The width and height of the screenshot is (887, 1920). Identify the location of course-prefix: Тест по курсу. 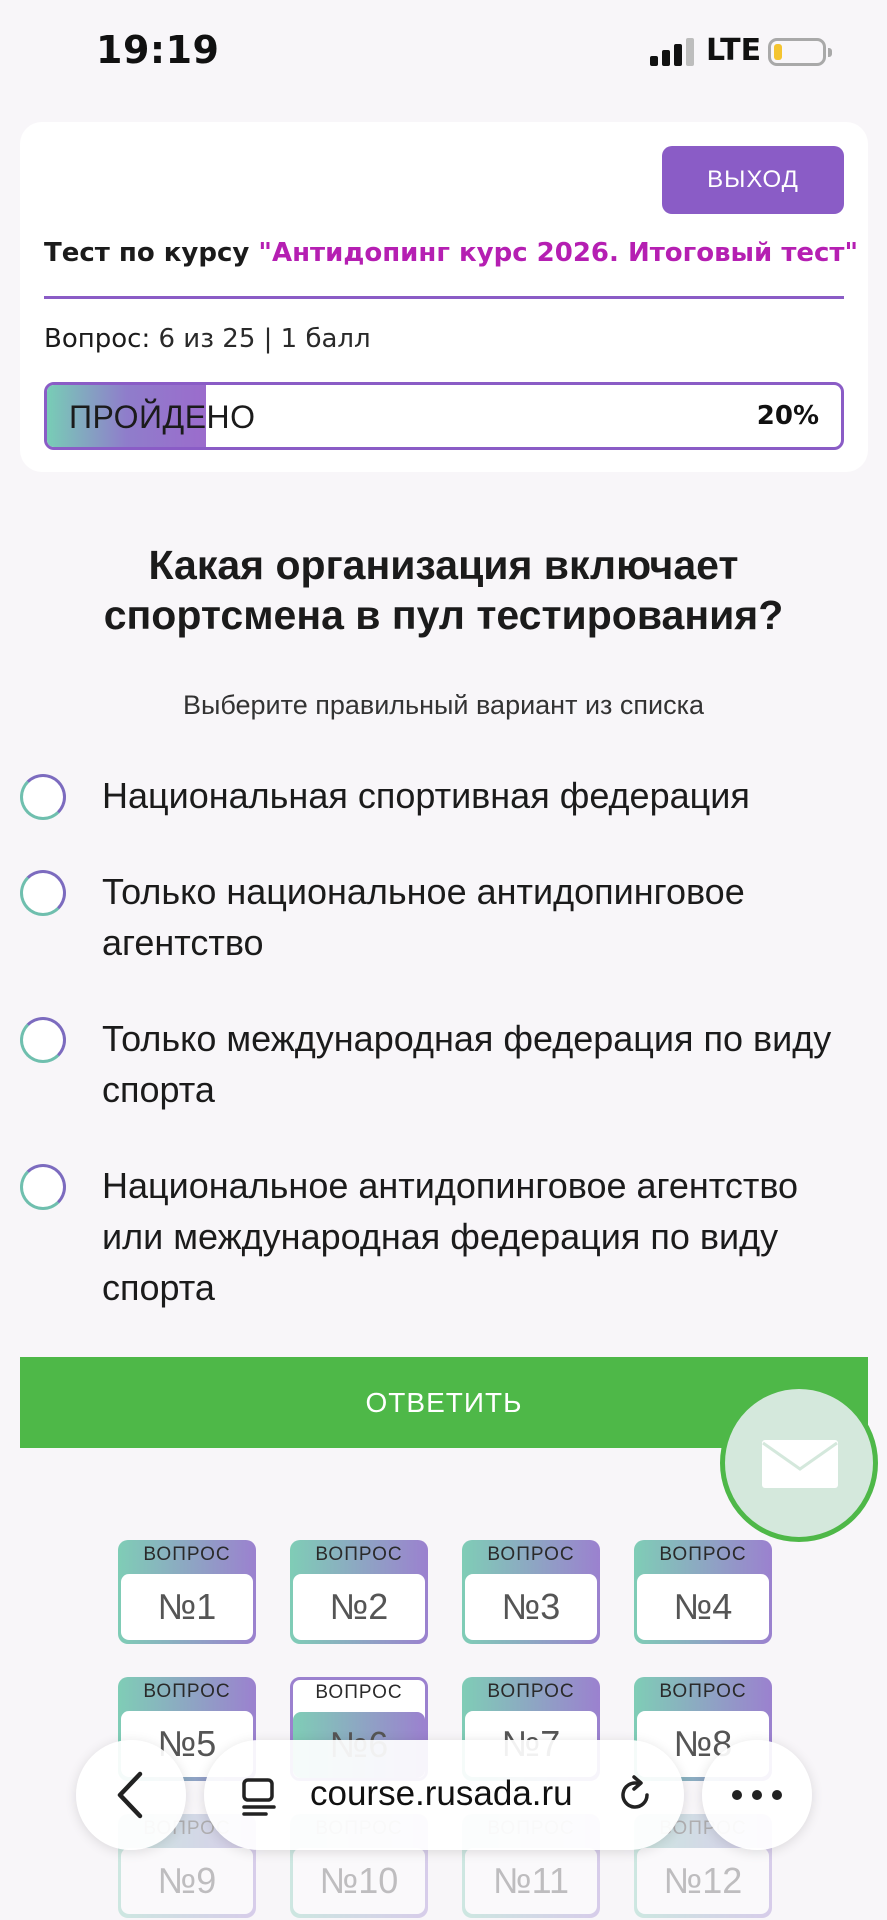
(147, 253).